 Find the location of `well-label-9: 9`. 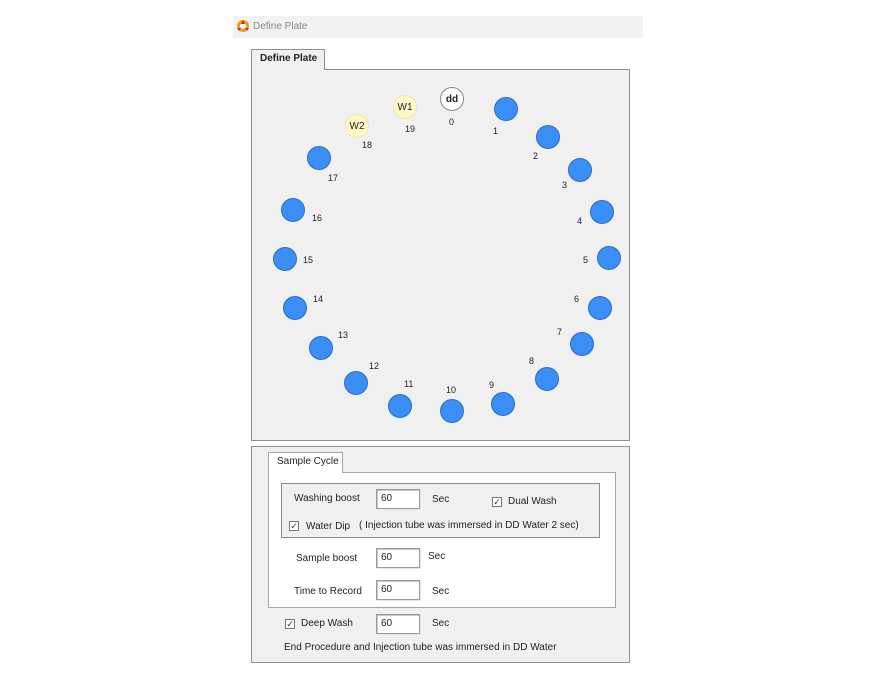

well-label-9: 9 is located at coordinates (492, 385).